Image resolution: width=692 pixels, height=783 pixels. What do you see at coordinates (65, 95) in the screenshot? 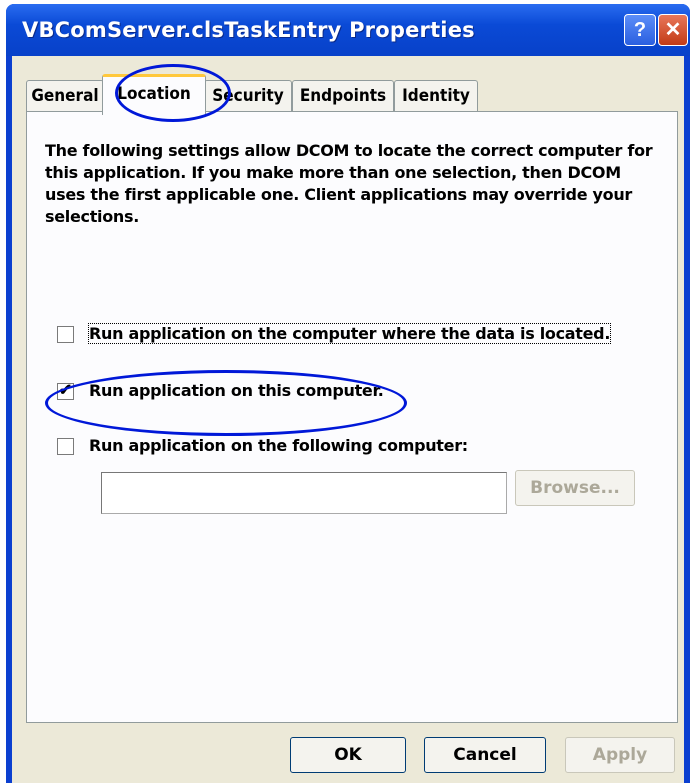
I see `tab-general: General` at bounding box center [65, 95].